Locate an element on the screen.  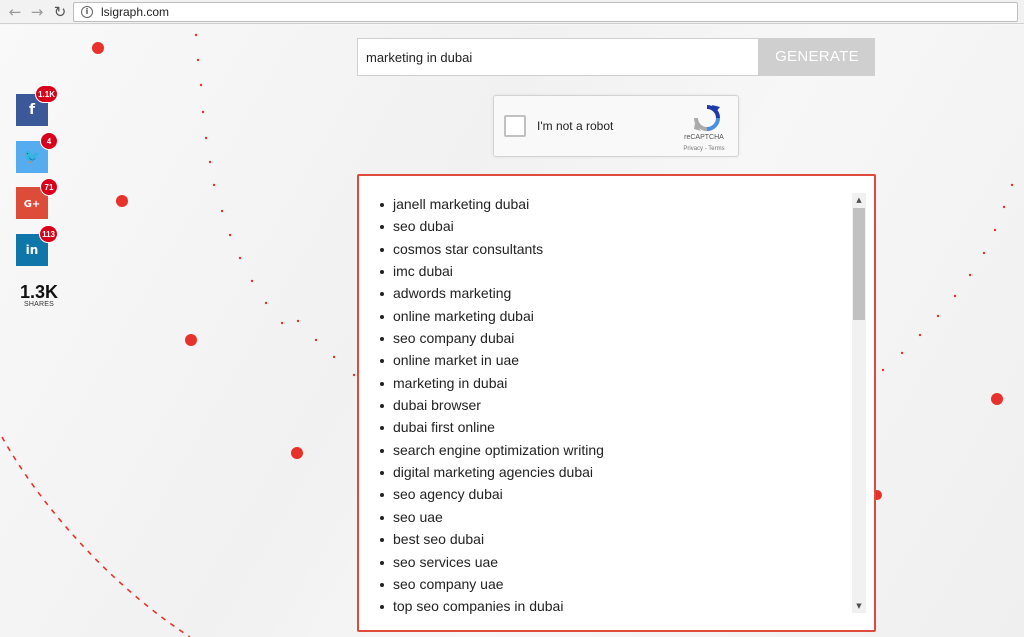
browser-toolbar: ← → ↻ i lsigraph.com is located at coordinates (512, 12).